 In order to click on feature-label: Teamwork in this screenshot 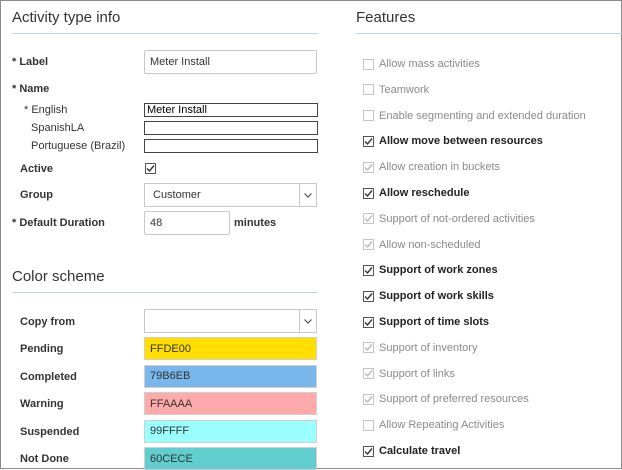, I will do `click(404, 89)`.